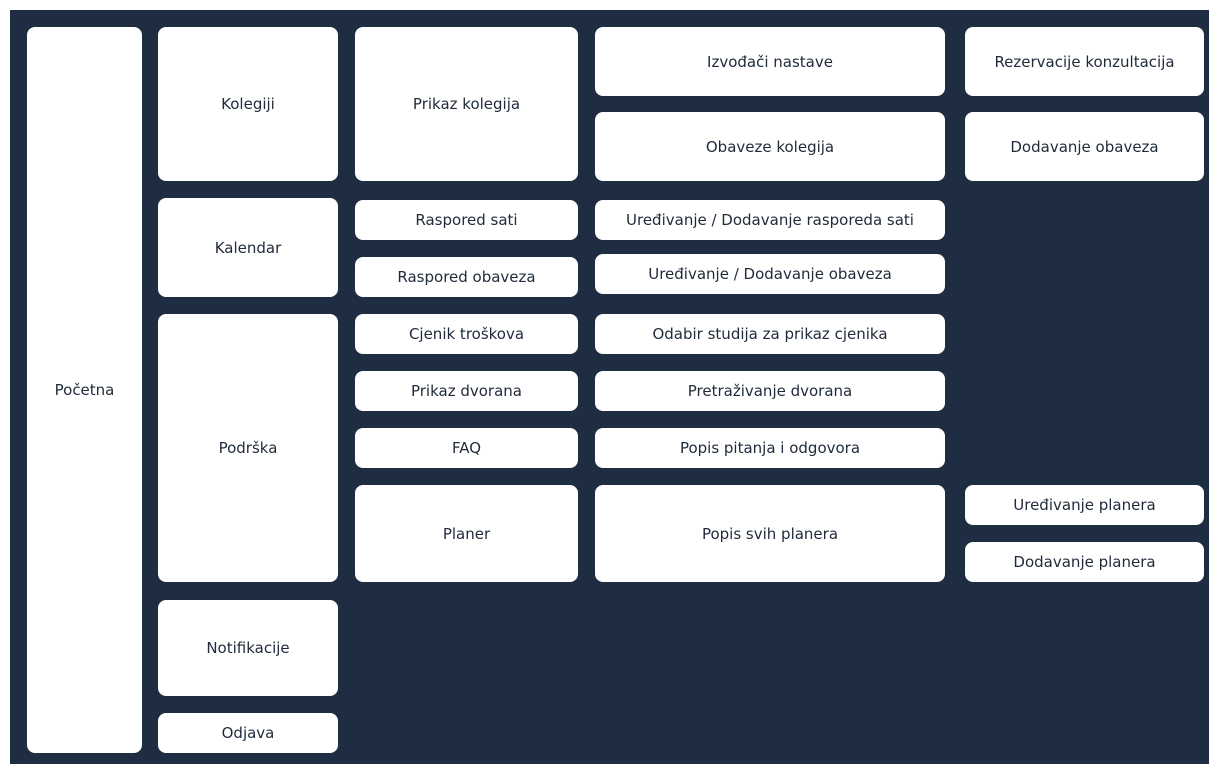 The width and height of the screenshot is (1209, 764). Describe the element at coordinates (770, 391) in the screenshot. I see `node-pretrazivanje-dvorana: Pretraživanje dvorana` at that location.